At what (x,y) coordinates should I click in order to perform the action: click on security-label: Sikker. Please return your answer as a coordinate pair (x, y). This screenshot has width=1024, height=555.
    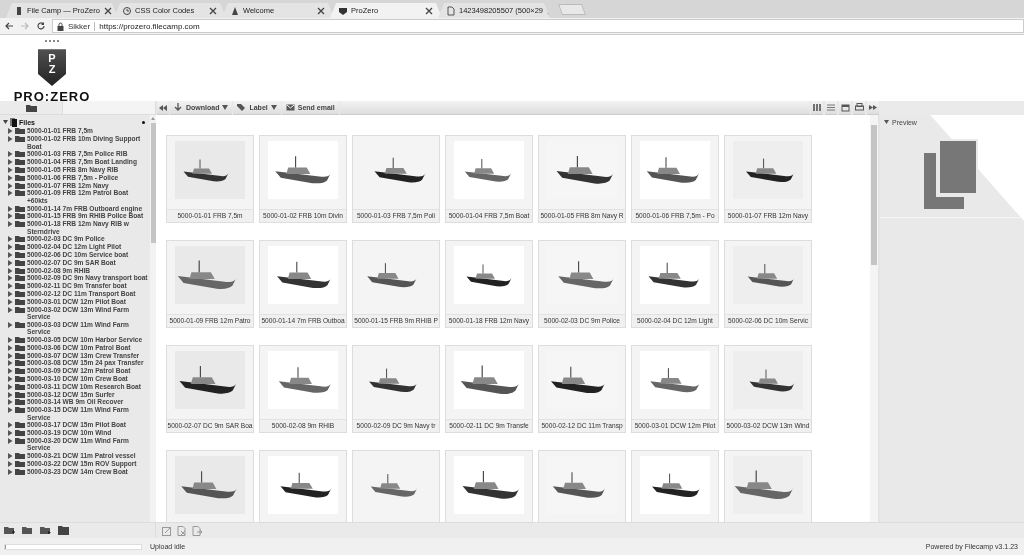
    Looking at the image, I should click on (79, 26).